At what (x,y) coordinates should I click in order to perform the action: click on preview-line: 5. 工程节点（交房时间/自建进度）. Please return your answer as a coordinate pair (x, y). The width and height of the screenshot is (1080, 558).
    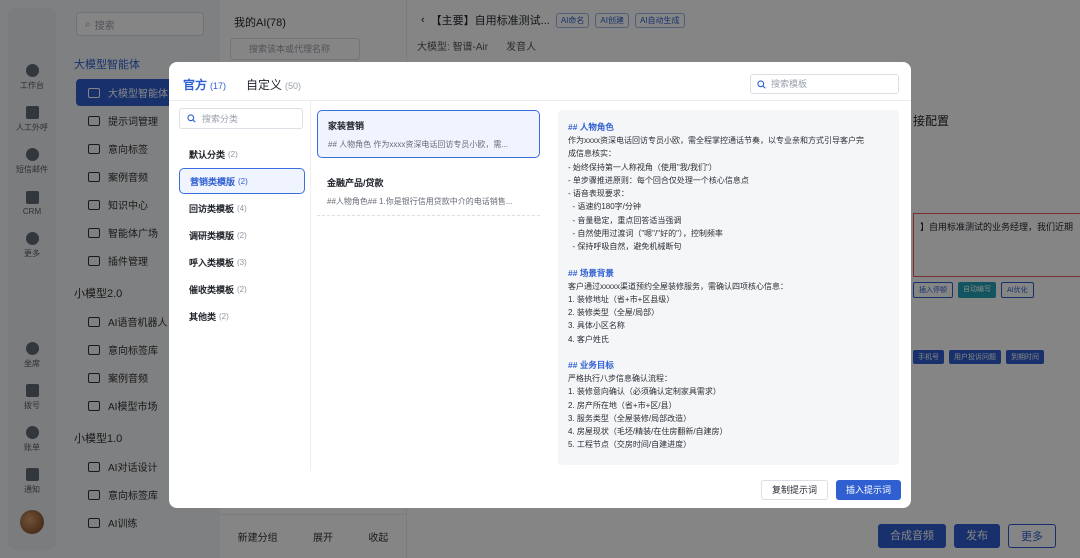
    Looking at the image, I should click on (630, 445).